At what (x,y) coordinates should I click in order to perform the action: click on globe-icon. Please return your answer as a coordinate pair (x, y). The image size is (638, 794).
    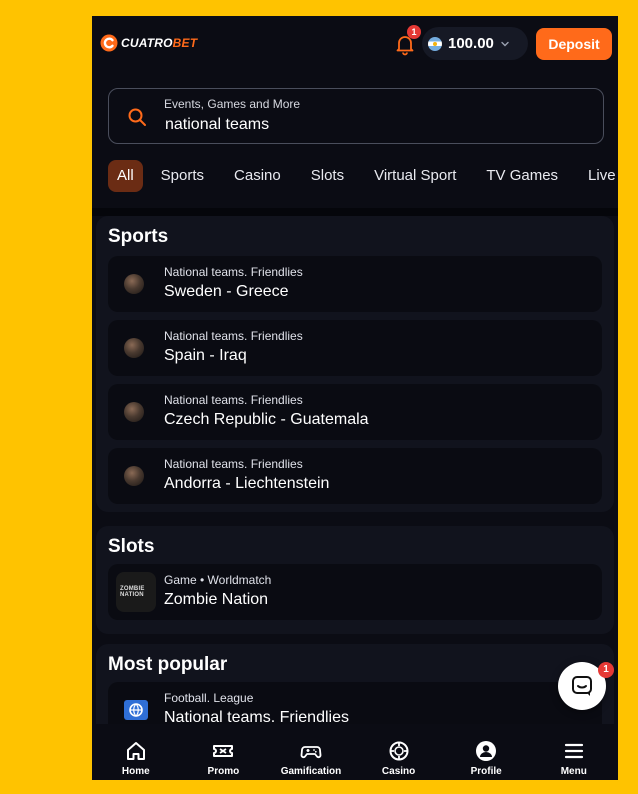
    Looking at the image, I should click on (136, 710).